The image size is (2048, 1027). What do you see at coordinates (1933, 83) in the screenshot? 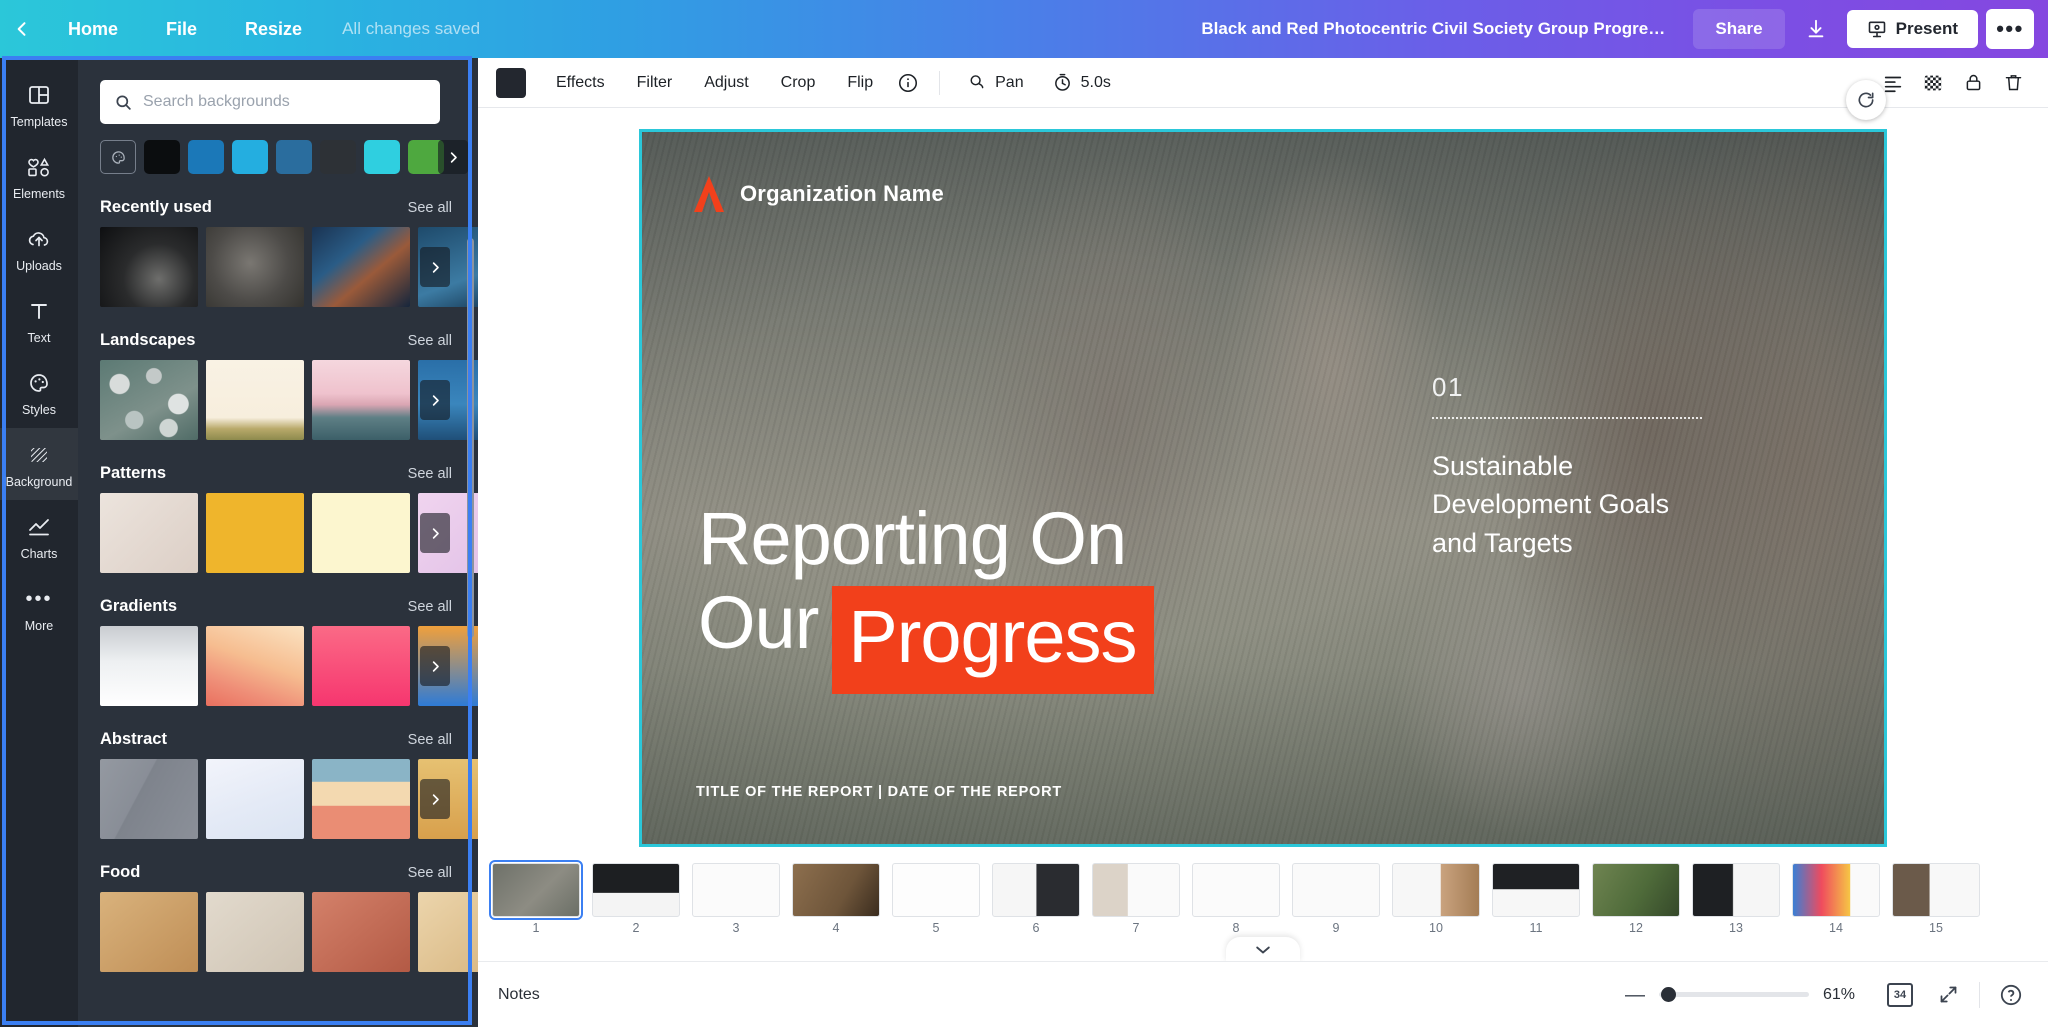
I see `toolbar-transparency-button` at bounding box center [1933, 83].